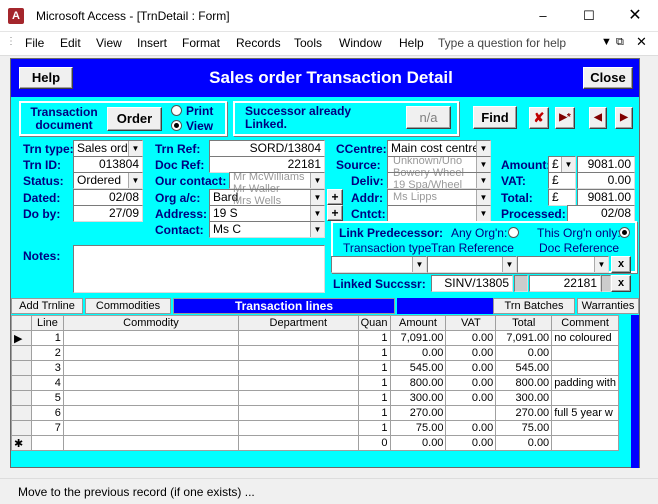 This screenshot has height=504, width=658. I want to click on total-field: 9081.00, so click(606, 197).